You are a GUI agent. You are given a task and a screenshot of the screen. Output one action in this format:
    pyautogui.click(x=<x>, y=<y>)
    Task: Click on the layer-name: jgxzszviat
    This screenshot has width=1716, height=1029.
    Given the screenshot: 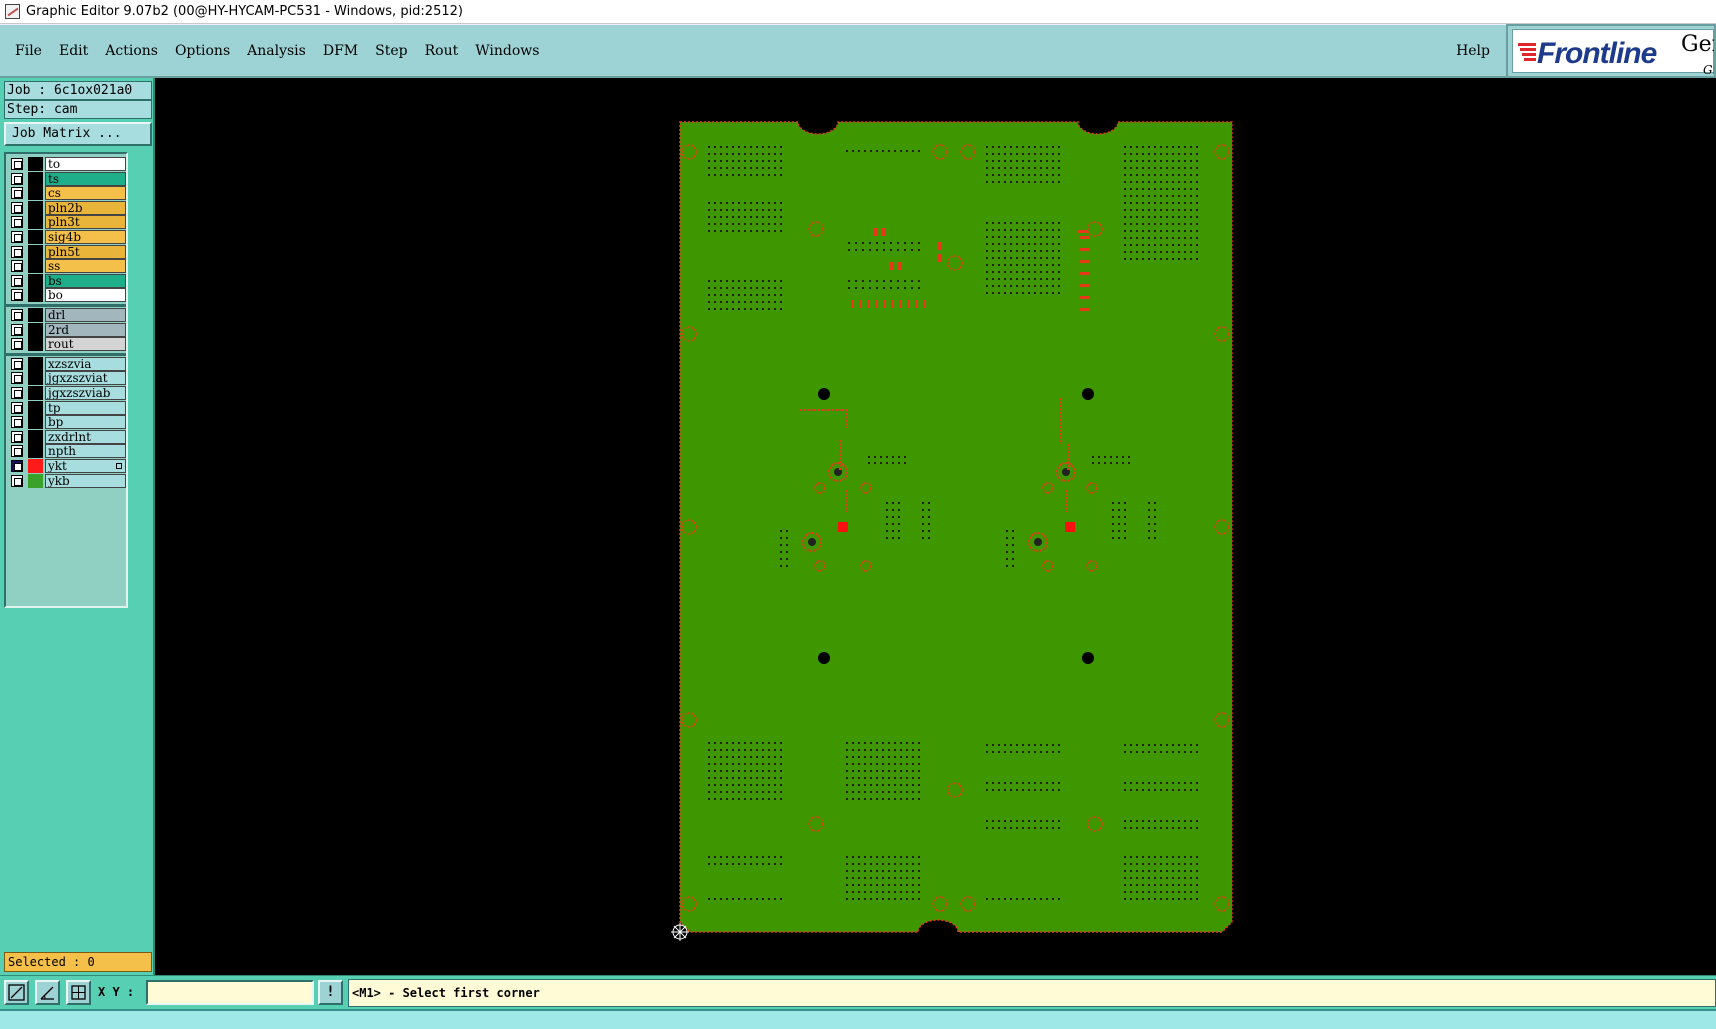 What is the action you would take?
    pyautogui.click(x=85, y=378)
    